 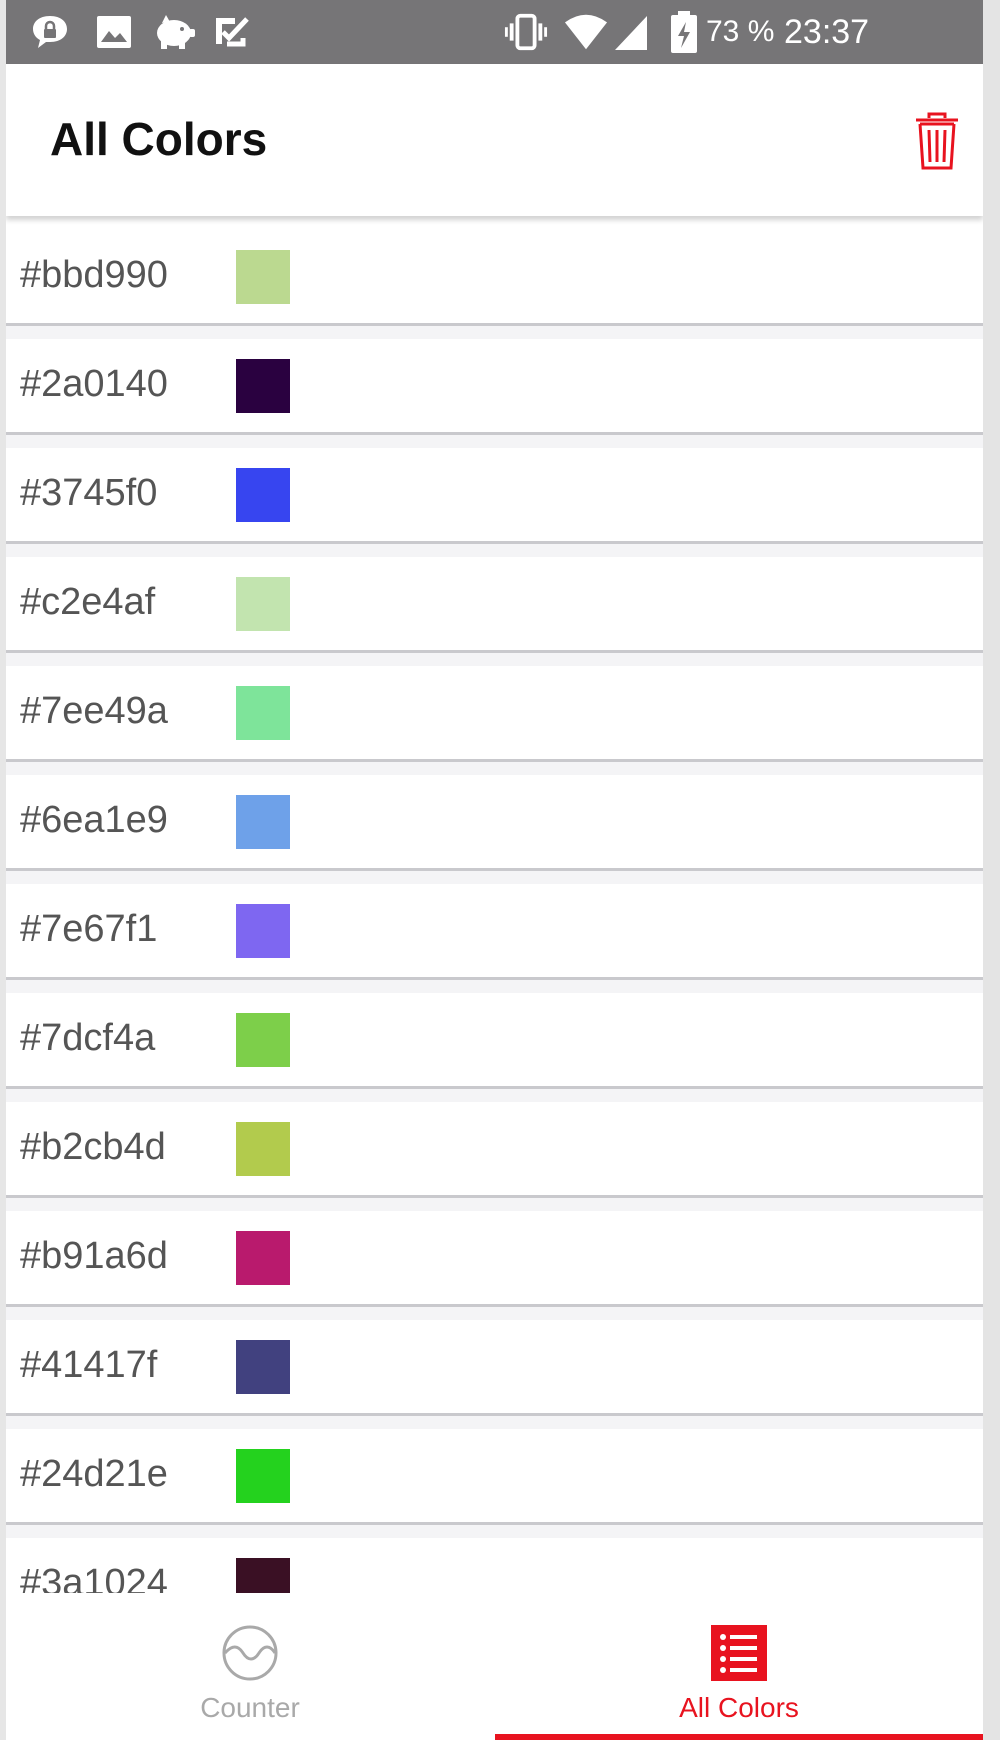 What do you see at coordinates (89, 929) in the screenshot?
I see `color-hex-label: #7e67f1` at bounding box center [89, 929].